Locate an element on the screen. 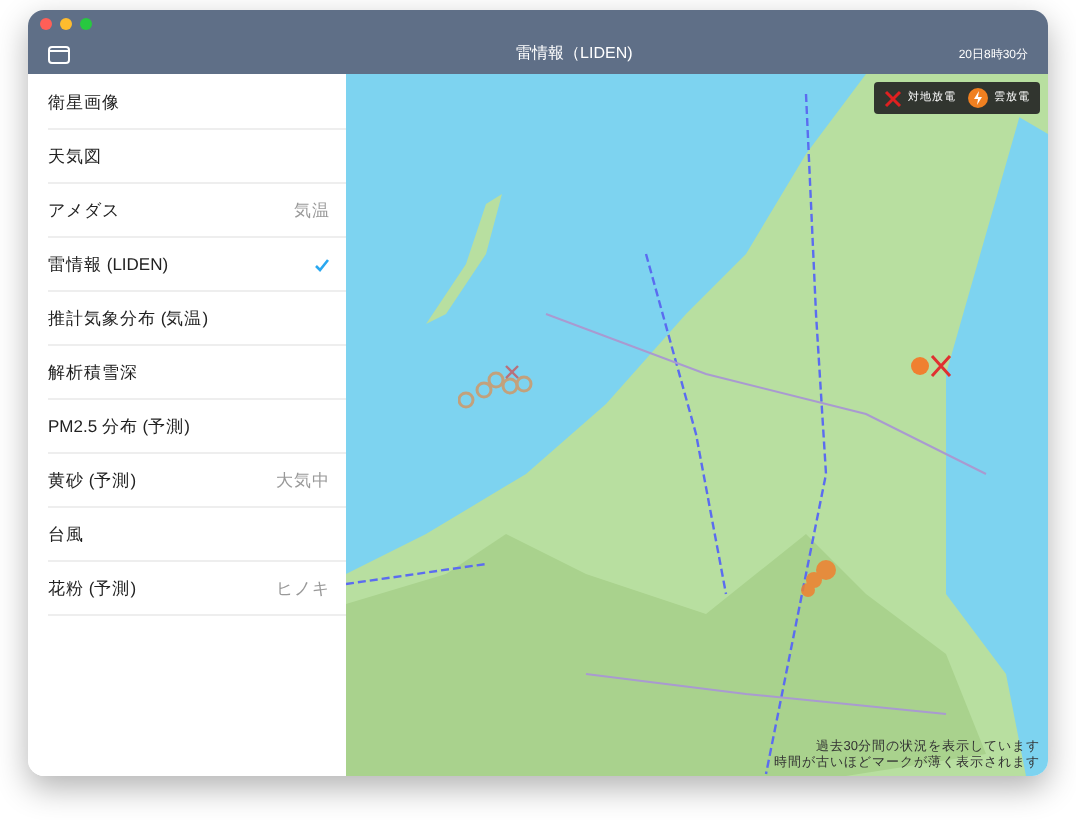 This screenshot has width=1076, height=820. lightning-marks-drawing is located at coordinates (930, 366).